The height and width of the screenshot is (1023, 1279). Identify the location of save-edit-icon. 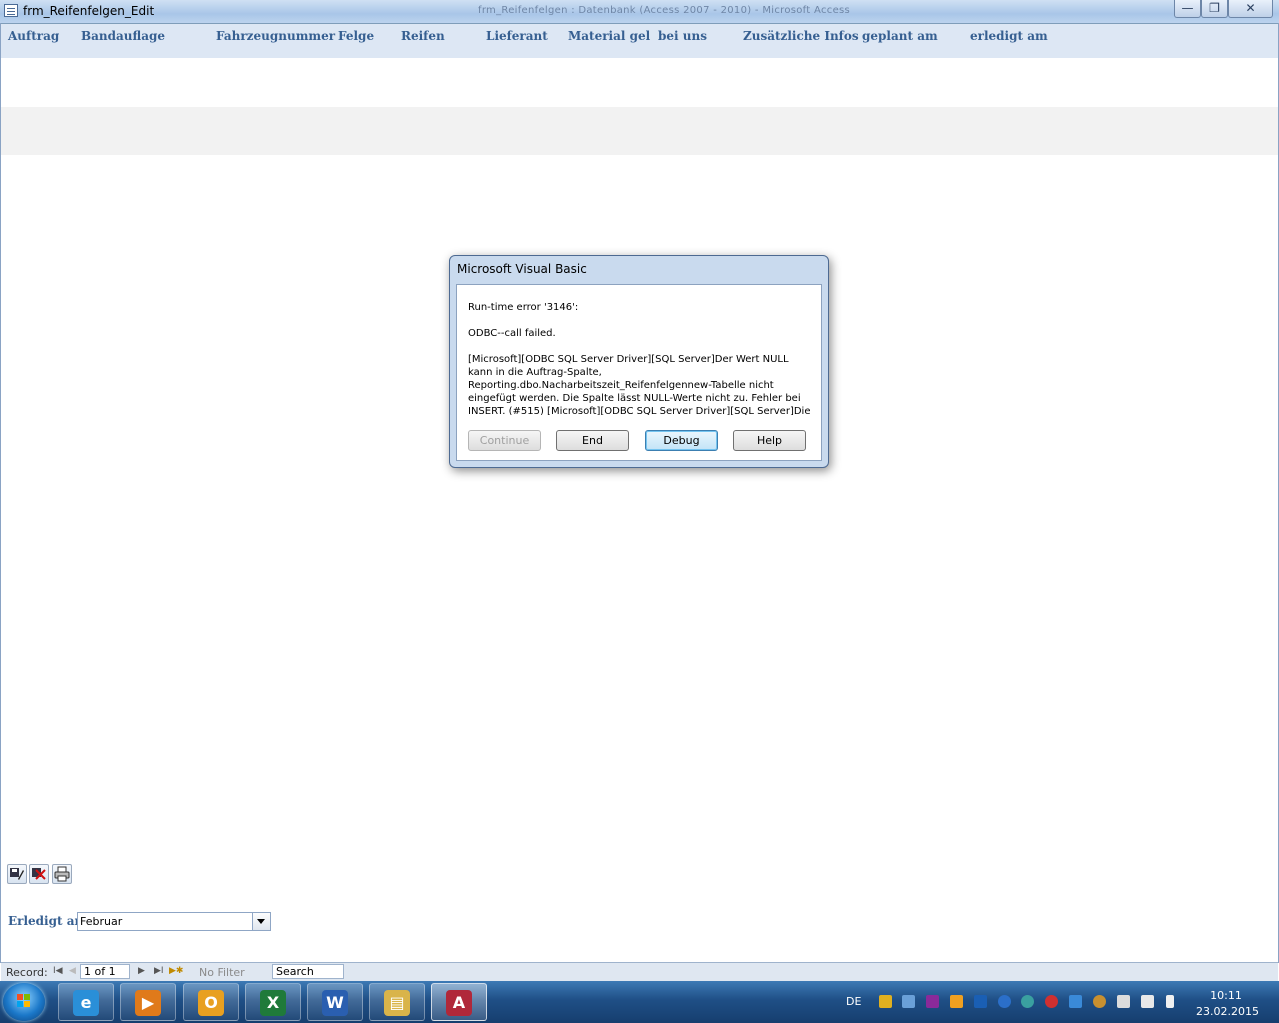
(17, 874).